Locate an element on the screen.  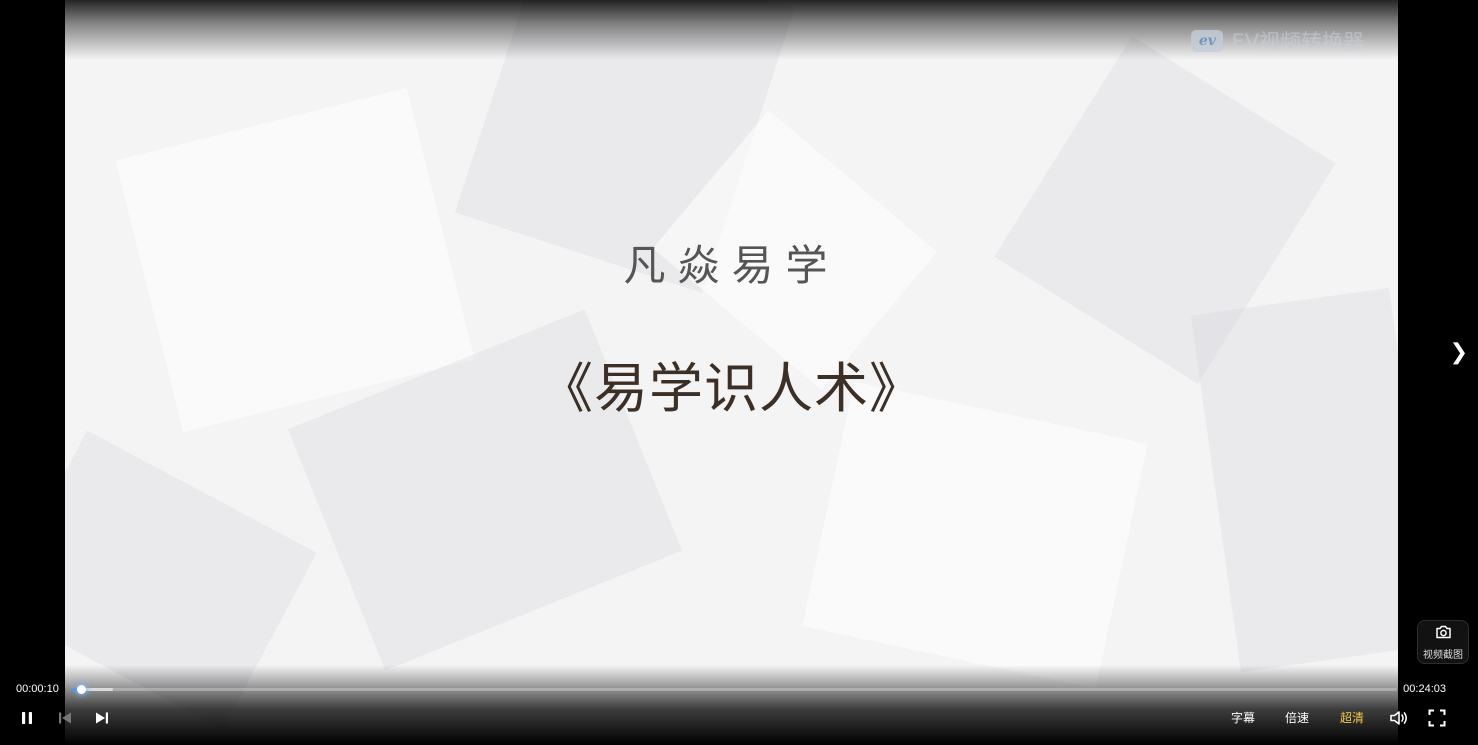
next-episode-button is located at coordinates (102, 718).